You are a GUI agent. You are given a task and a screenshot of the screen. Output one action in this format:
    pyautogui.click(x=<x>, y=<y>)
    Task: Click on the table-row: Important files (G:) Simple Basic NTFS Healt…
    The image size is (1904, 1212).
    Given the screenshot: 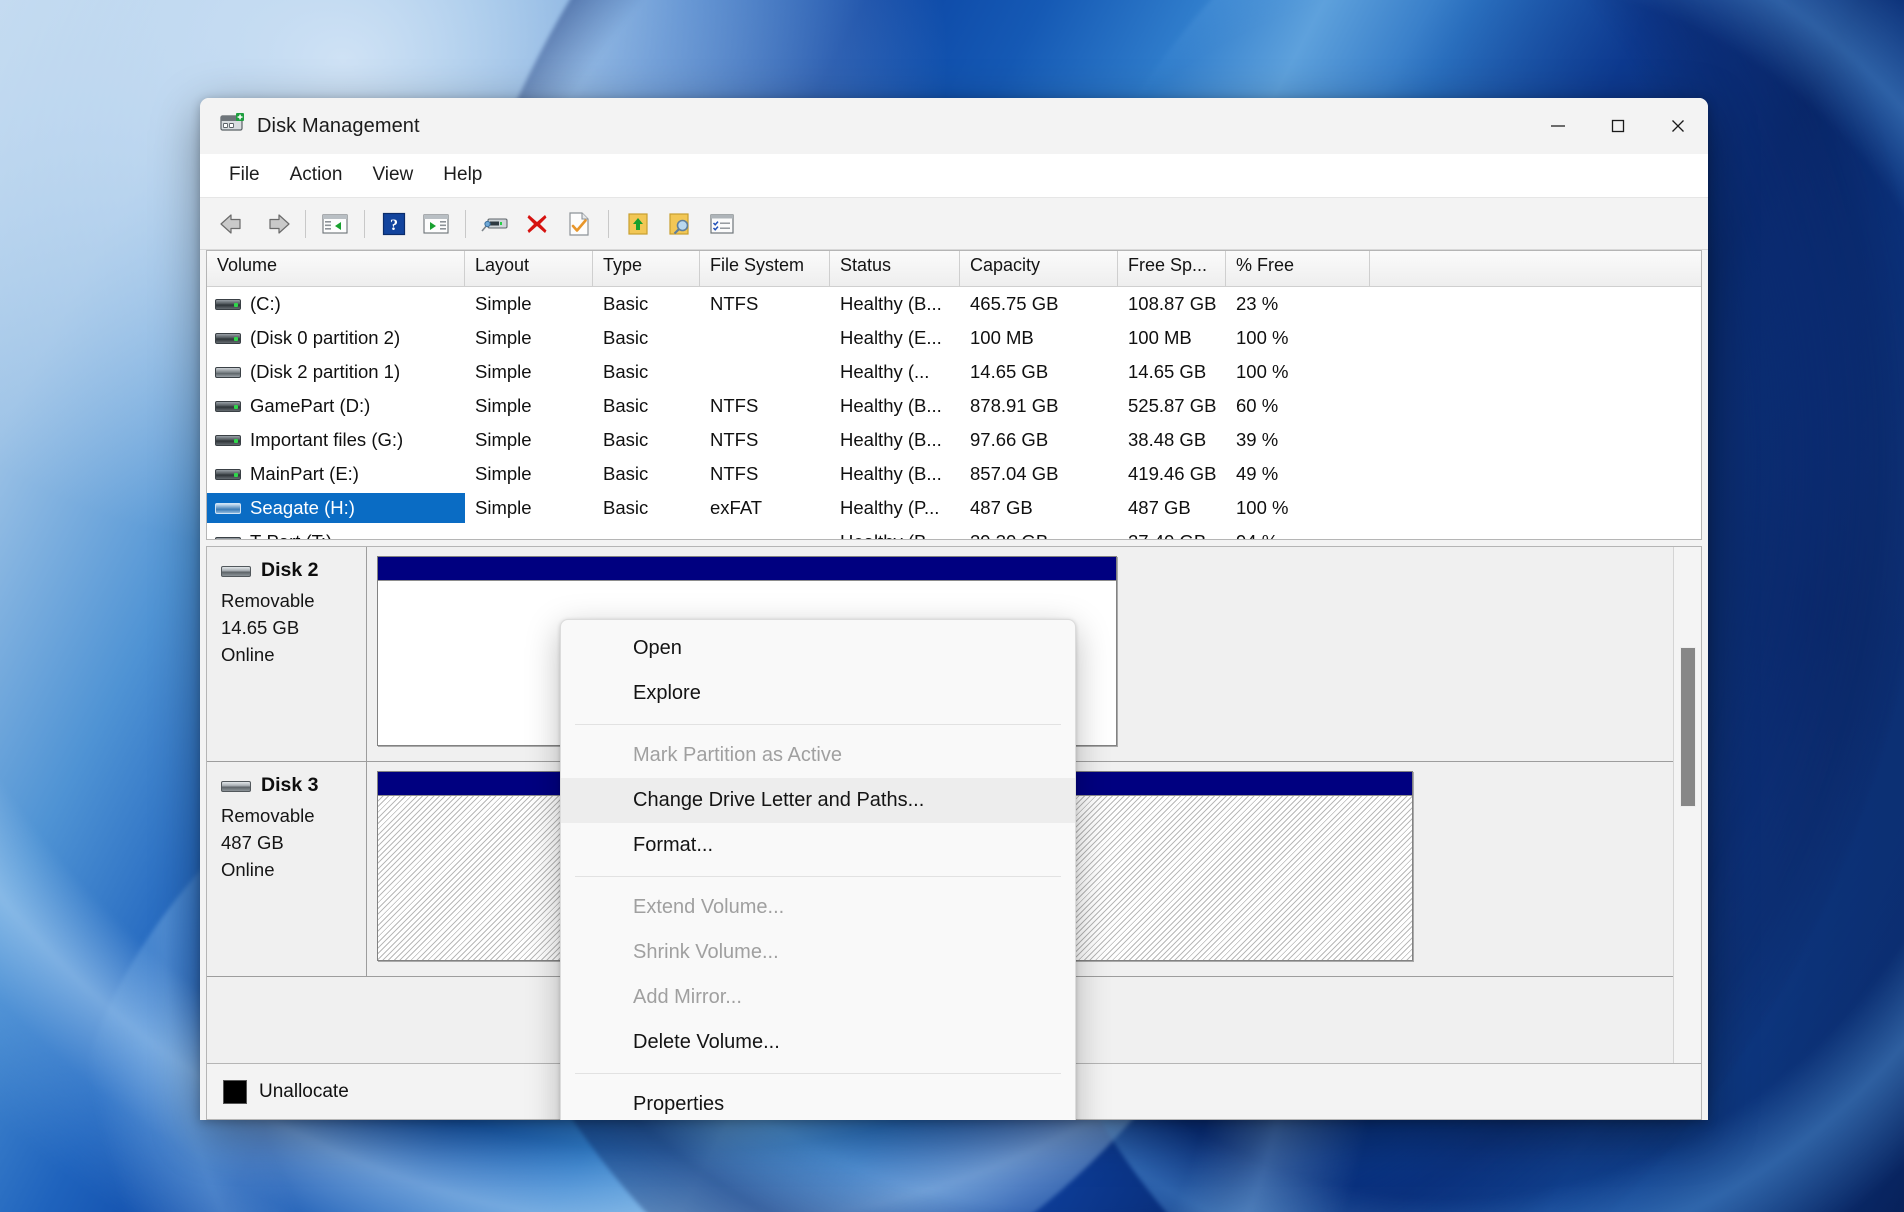 What is the action you would take?
    pyautogui.click(x=954, y=440)
    